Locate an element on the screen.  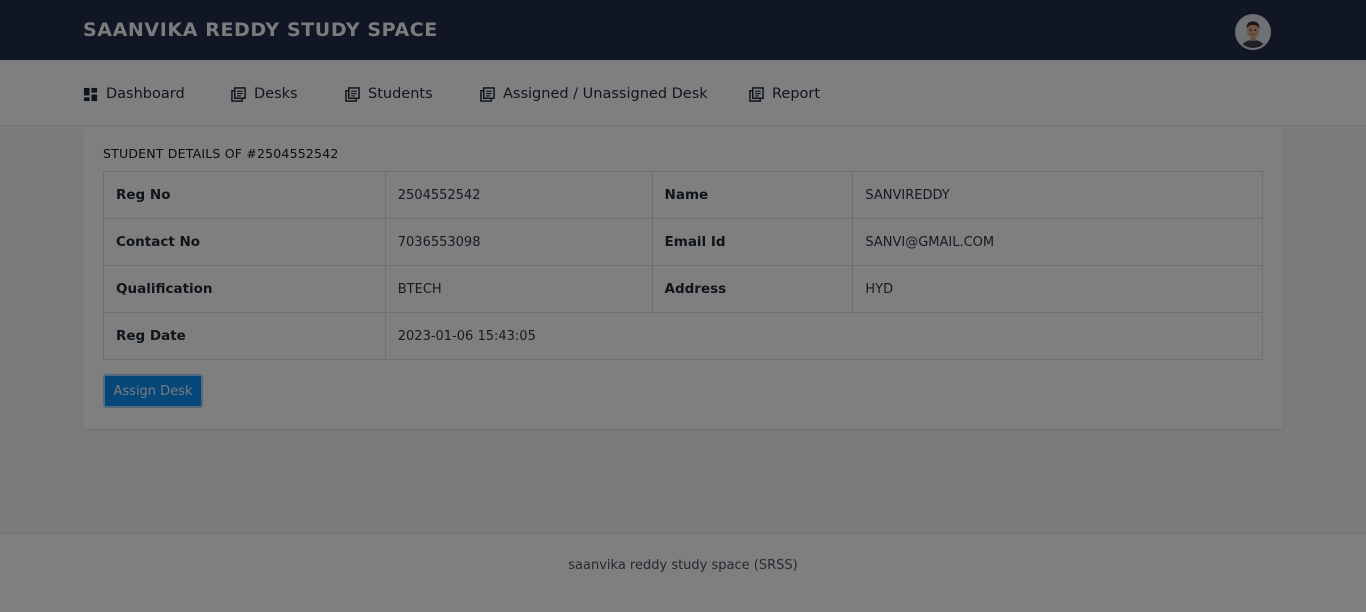
field-label: Reg No is located at coordinates (244, 195).